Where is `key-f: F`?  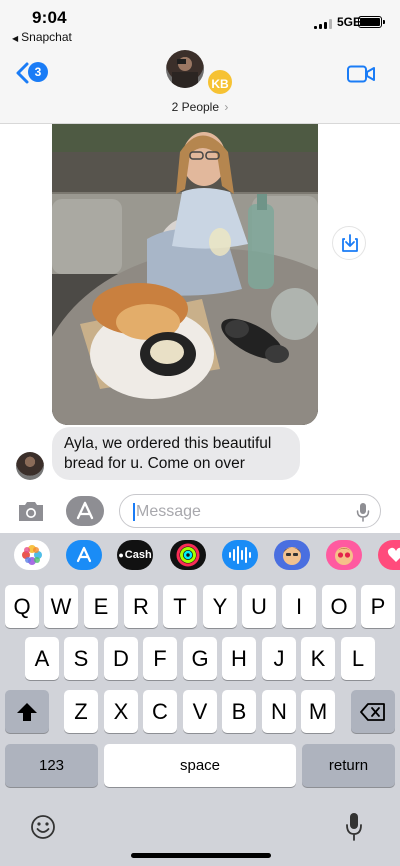
key-f: F is located at coordinates (160, 658).